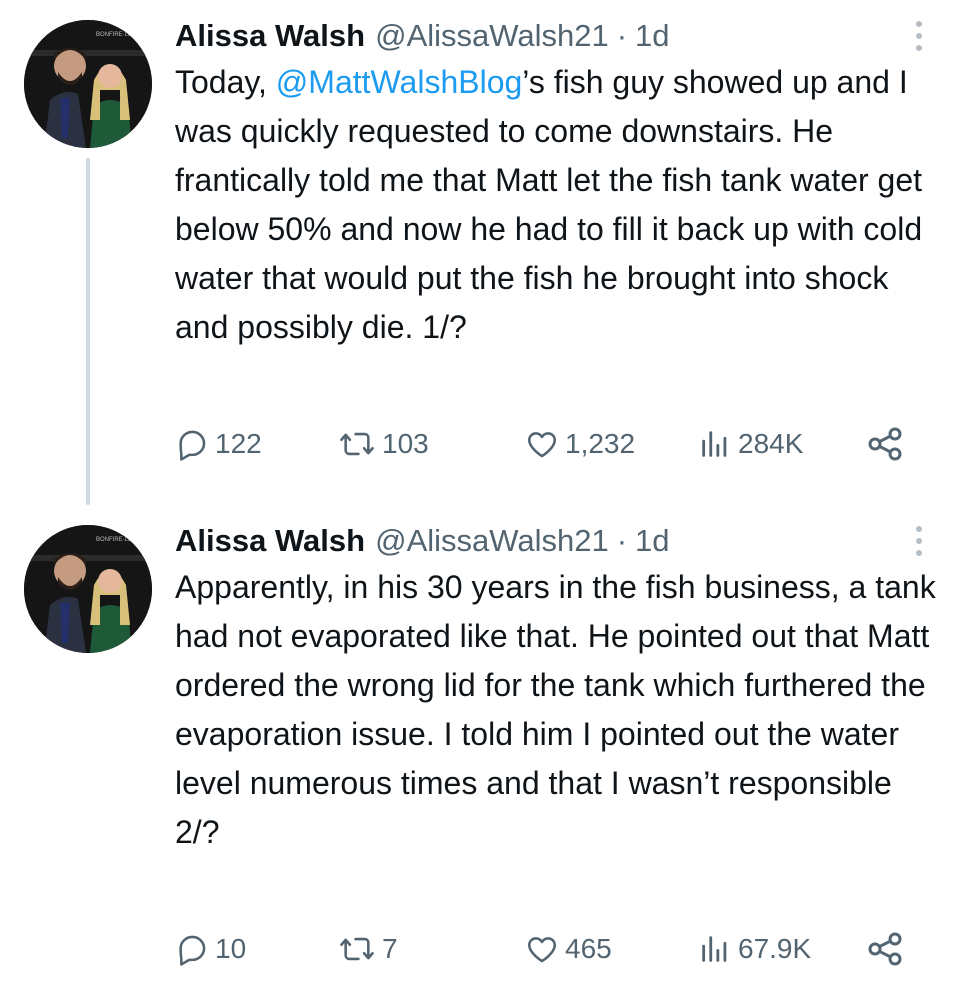  I want to click on retweet-button: 7, so click(368, 949).